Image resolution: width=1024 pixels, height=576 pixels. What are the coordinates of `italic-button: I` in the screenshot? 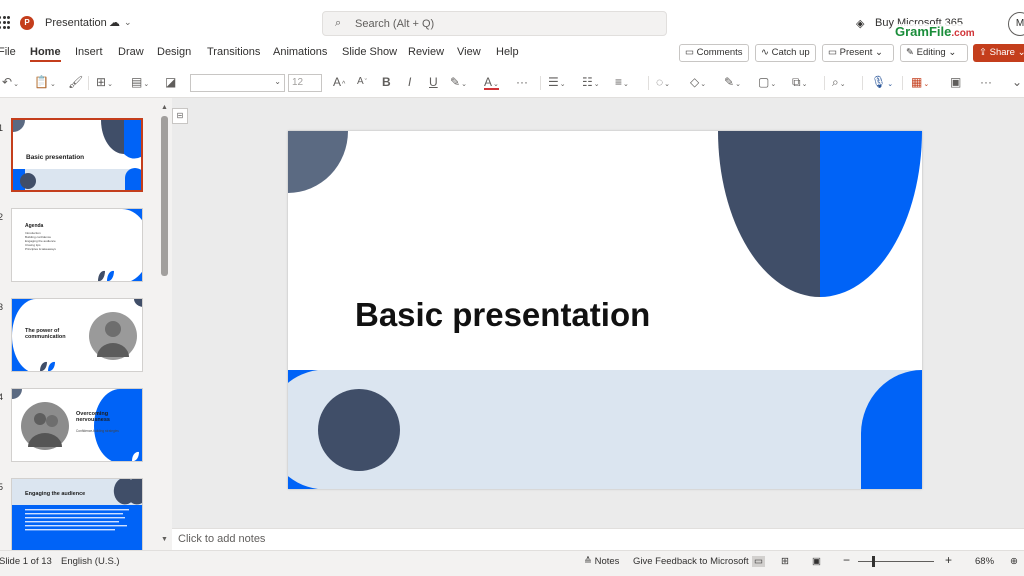 It's located at (409, 82).